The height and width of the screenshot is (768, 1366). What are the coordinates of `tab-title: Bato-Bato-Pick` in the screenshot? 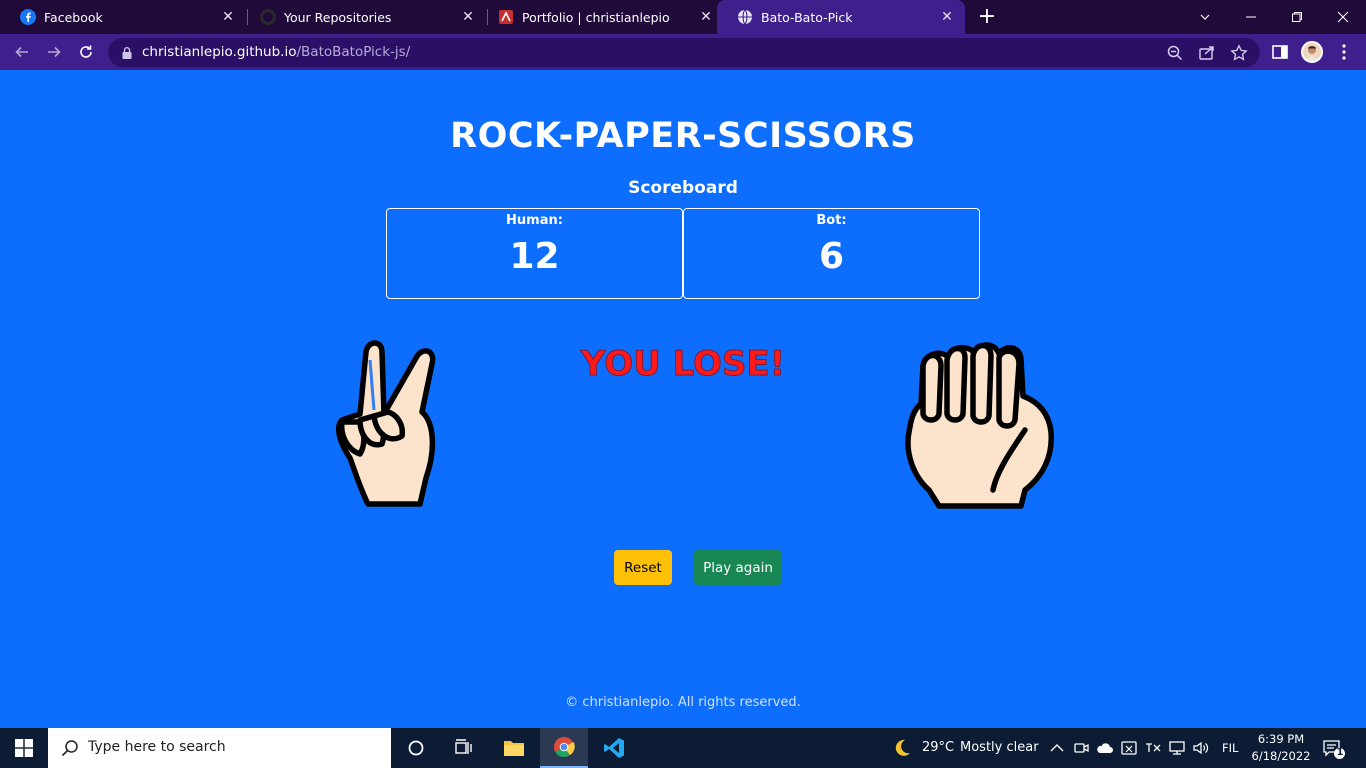 It's located at (807, 17).